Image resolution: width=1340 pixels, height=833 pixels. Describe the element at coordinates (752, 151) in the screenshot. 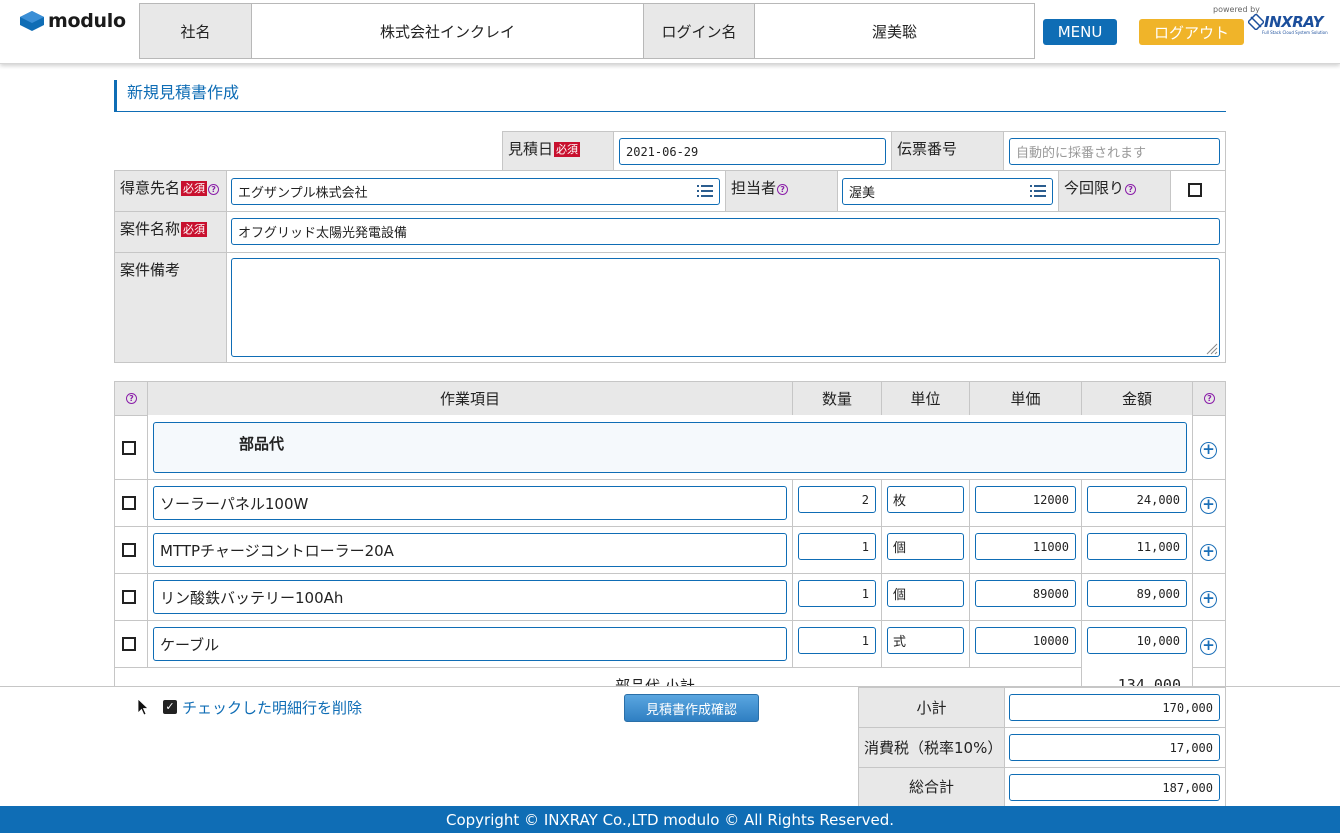

I see `estimate-date-input: 2021-06-29` at that location.